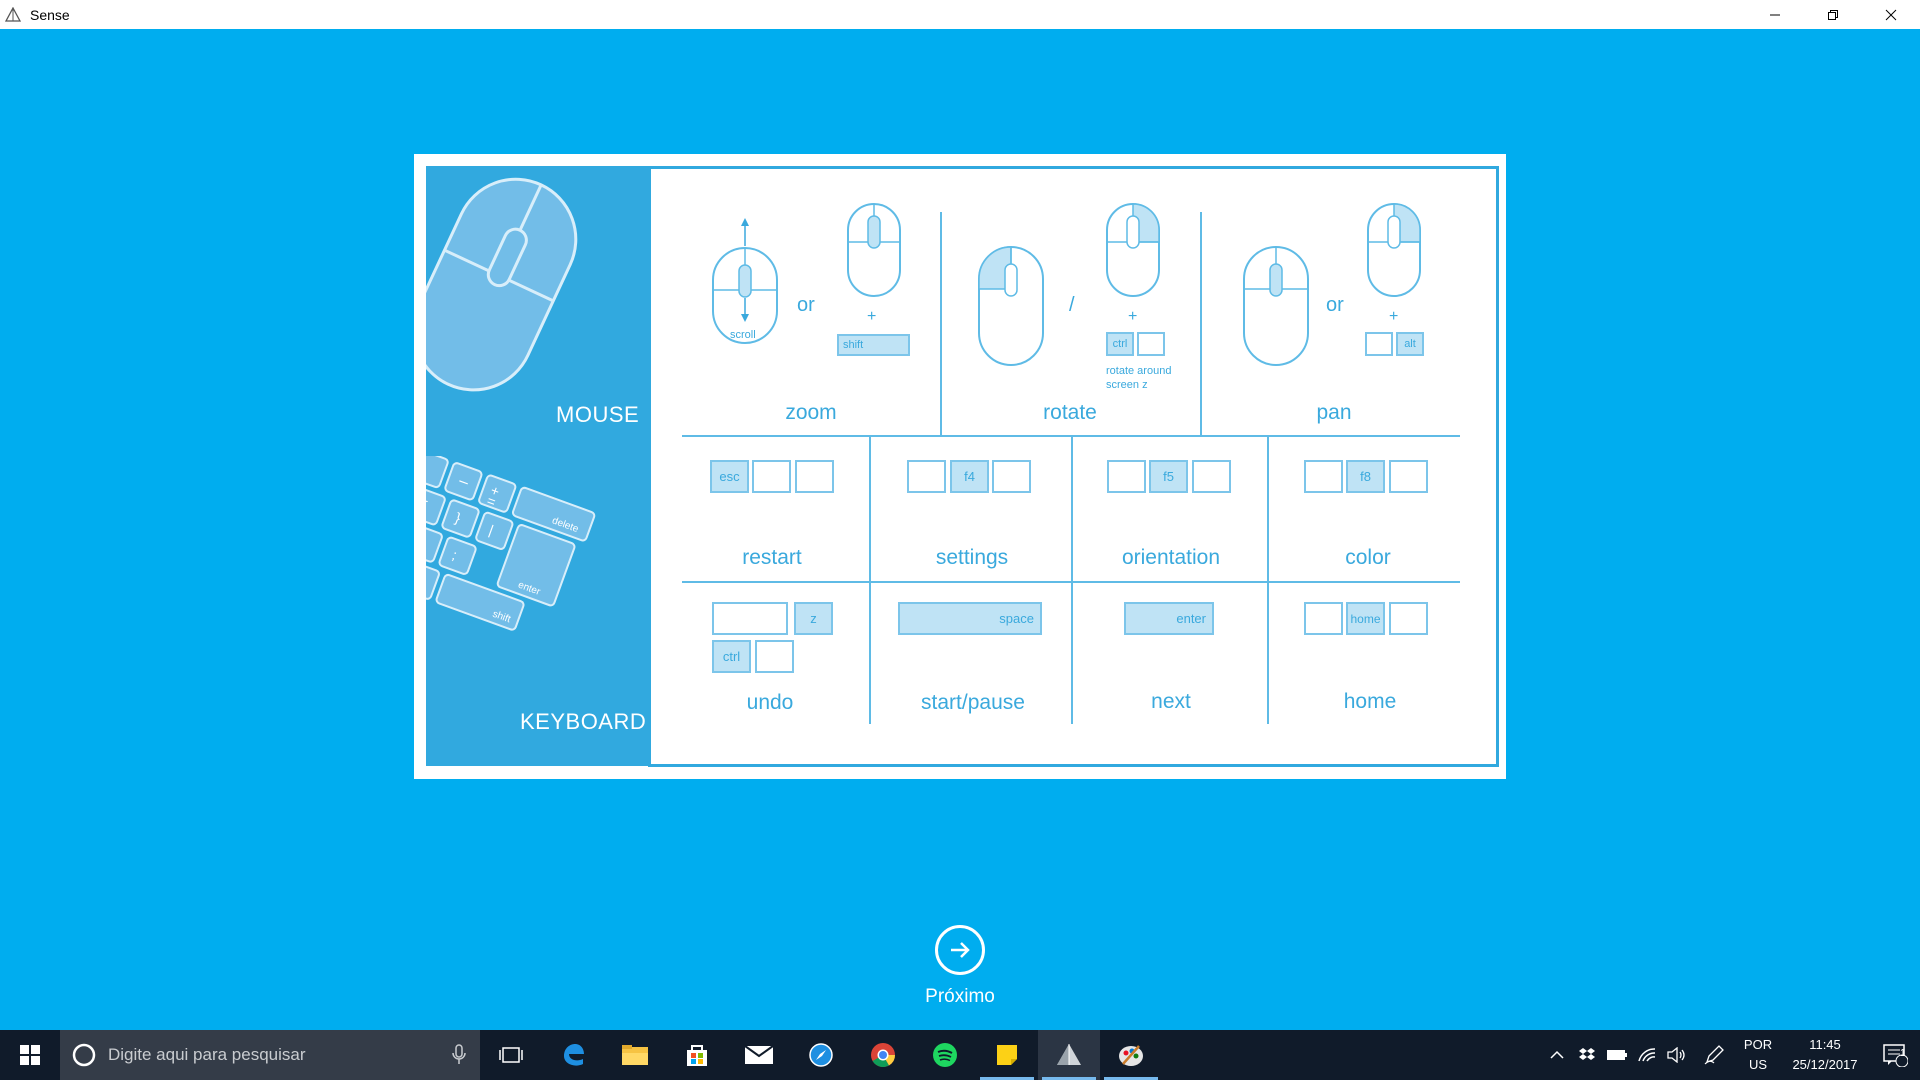 The height and width of the screenshot is (1080, 1920). What do you see at coordinates (1368, 557) in the screenshot?
I see `color-label: color` at bounding box center [1368, 557].